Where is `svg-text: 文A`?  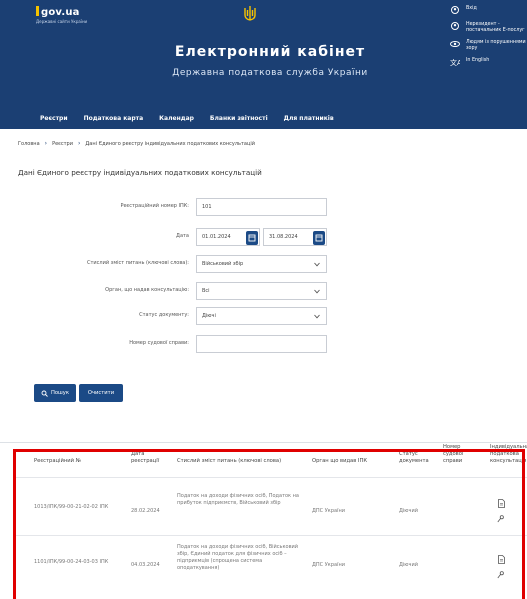
svg-text: 文A is located at coordinates (455, 62).